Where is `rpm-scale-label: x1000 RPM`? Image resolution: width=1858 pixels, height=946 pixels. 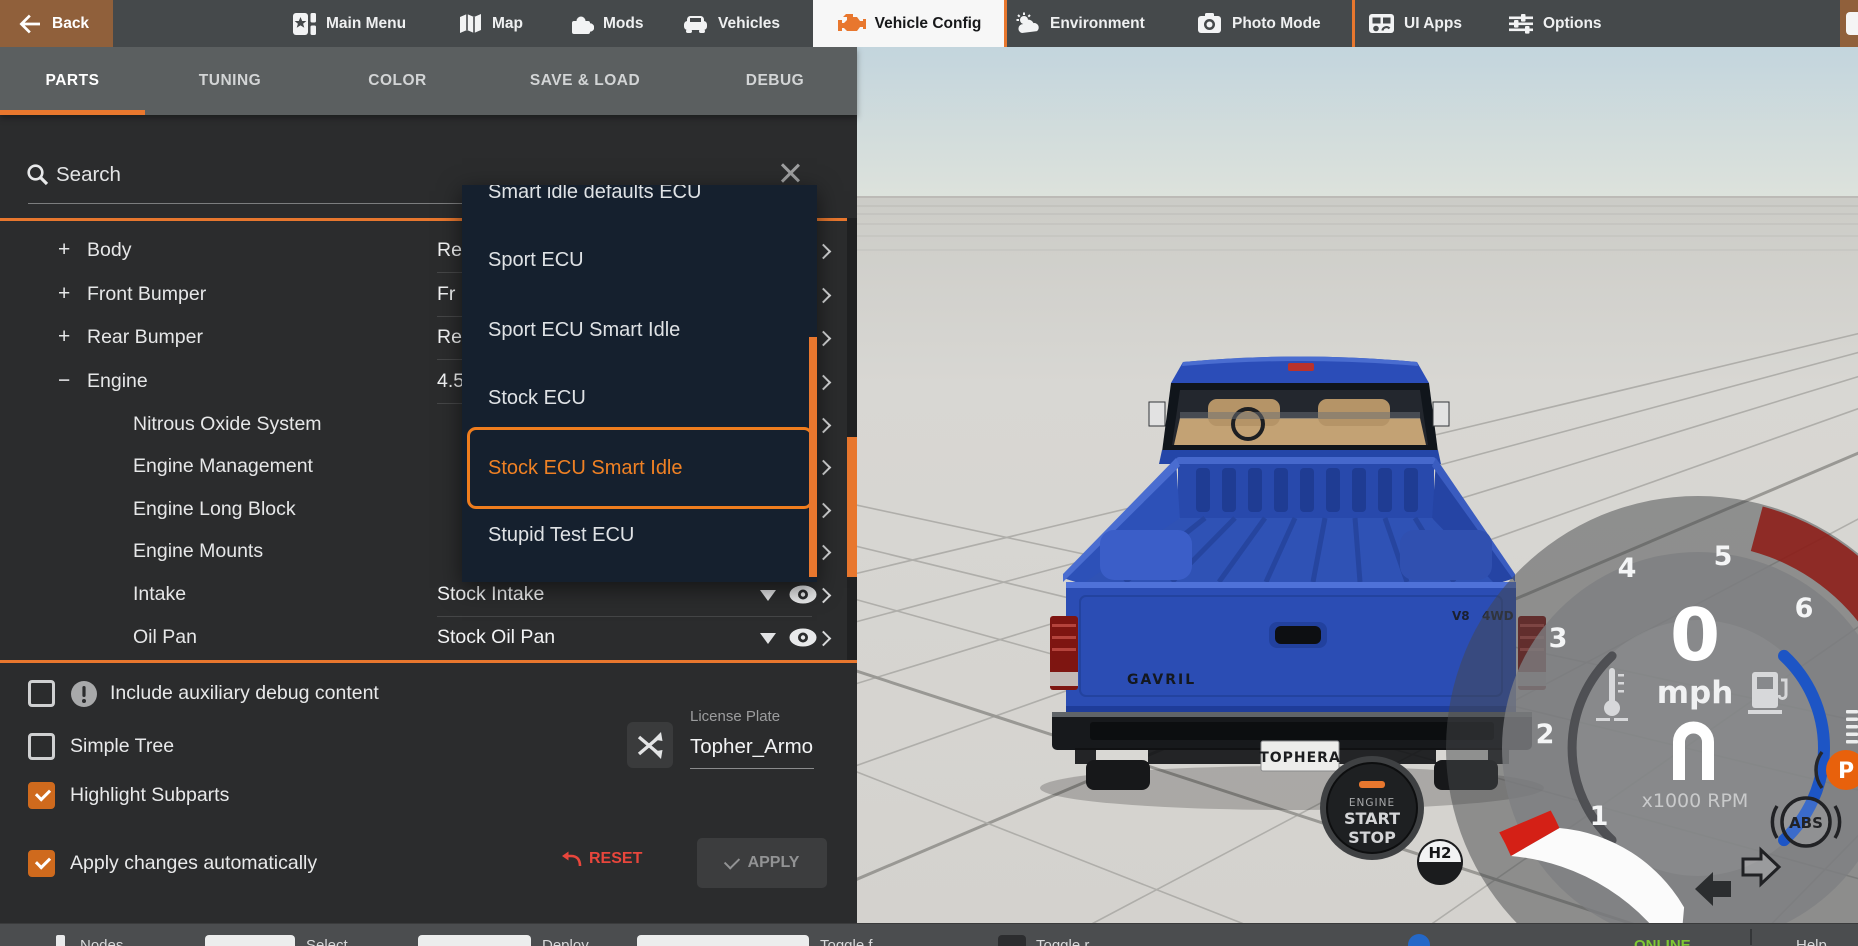 rpm-scale-label: x1000 RPM is located at coordinates (1695, 801).